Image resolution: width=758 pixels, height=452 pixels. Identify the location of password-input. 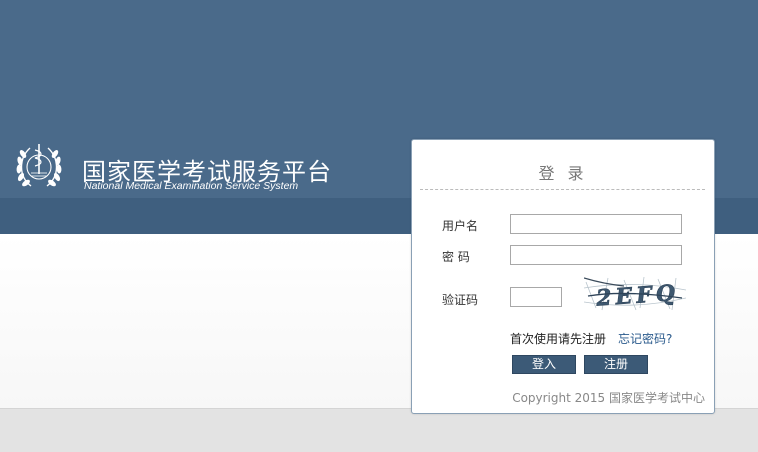
(596, 255).